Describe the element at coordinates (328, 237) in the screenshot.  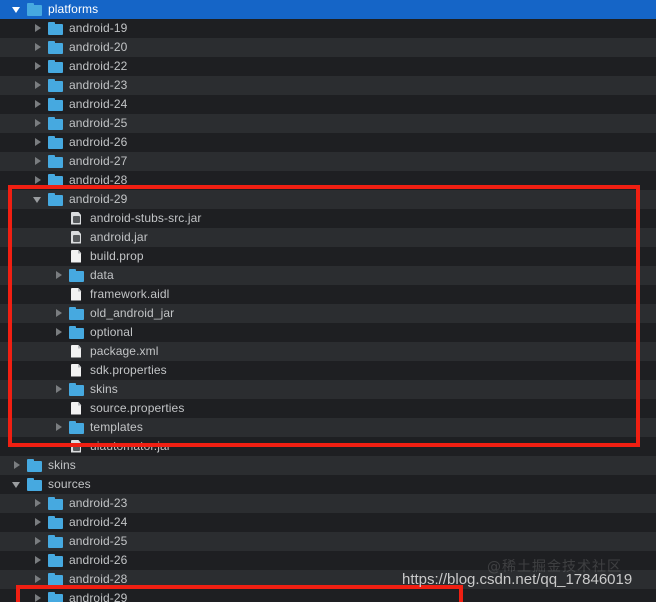
I see `tree-row: android.jar` at that location.